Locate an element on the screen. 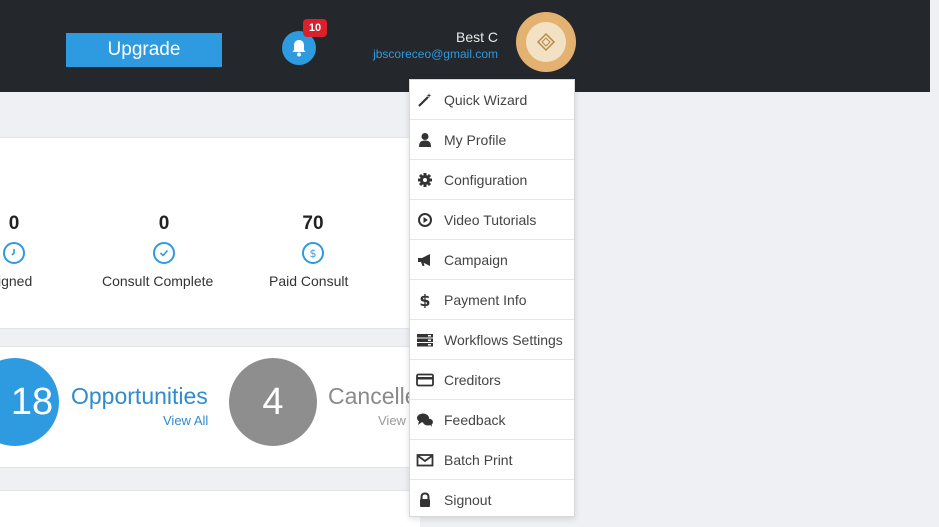 The height and width of the screenshot is (527, 939). check-icon is located at coordinates (164, 253).